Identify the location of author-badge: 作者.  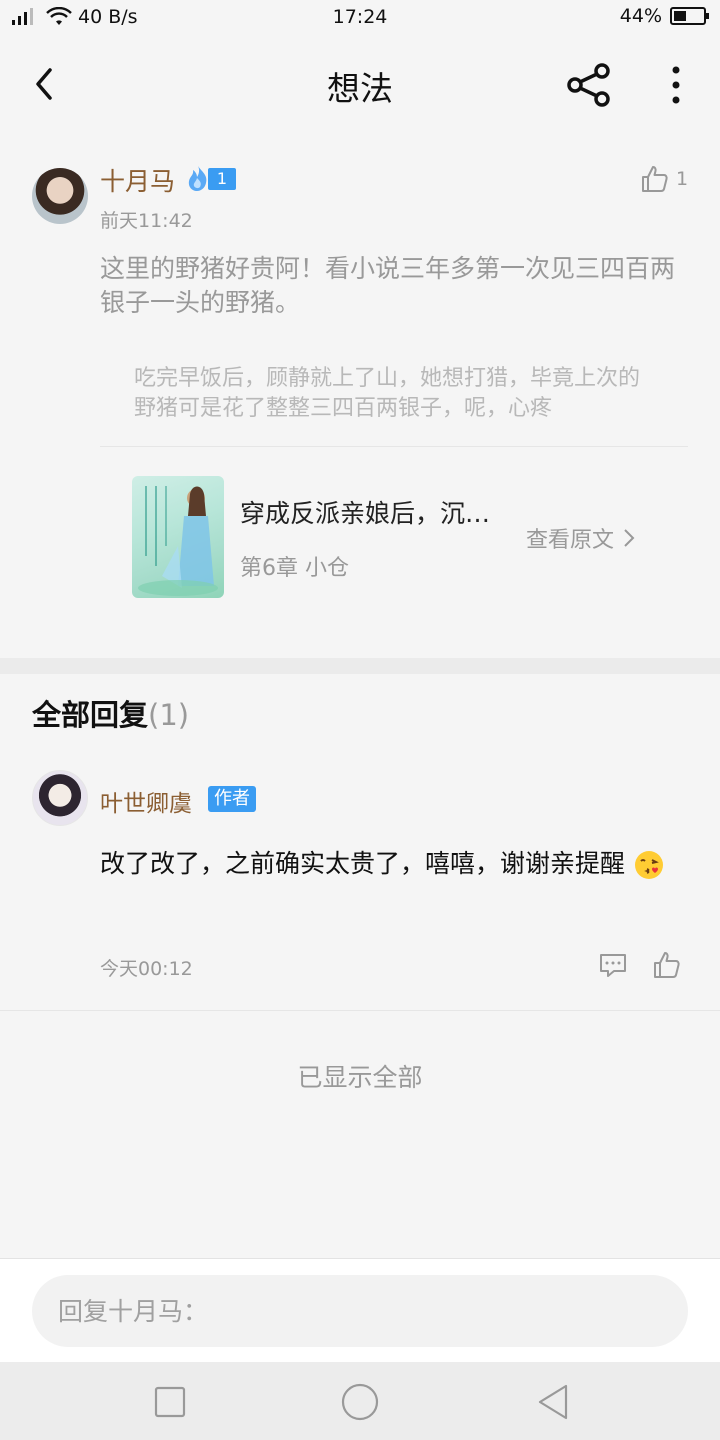
(232, 799).